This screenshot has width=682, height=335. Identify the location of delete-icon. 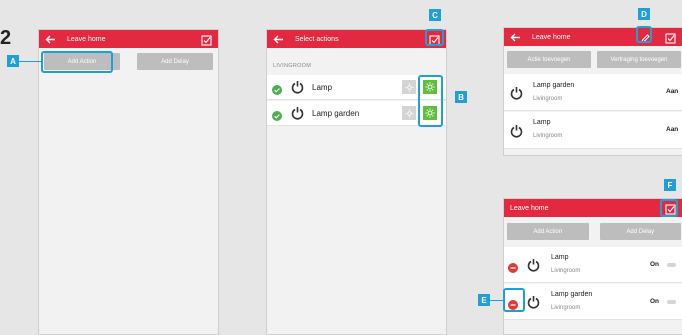
(513, 269).